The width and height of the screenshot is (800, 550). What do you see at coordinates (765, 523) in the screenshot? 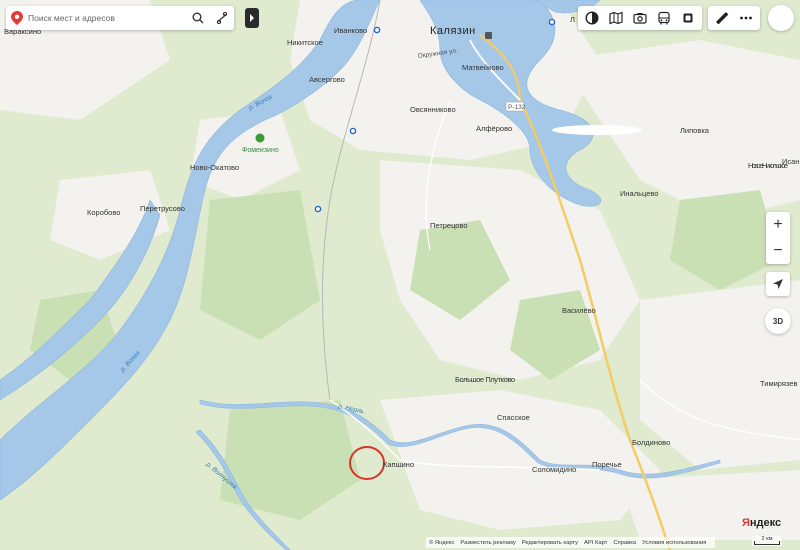
I see `yandex-logo-rest: ндекс` at bounding box center [765, 523].